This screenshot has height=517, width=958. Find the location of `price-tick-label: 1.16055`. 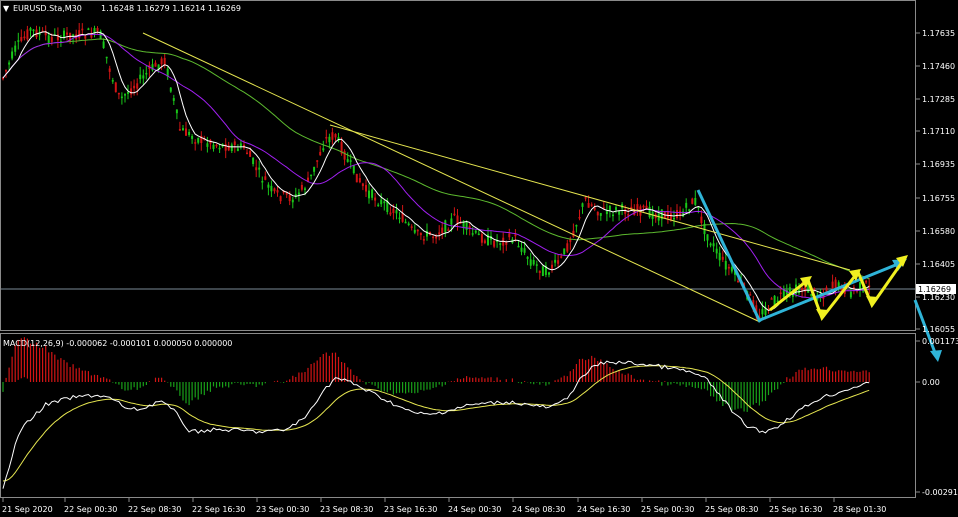

price-tick-label: 1.16055 is located at coordinates (938, 329).